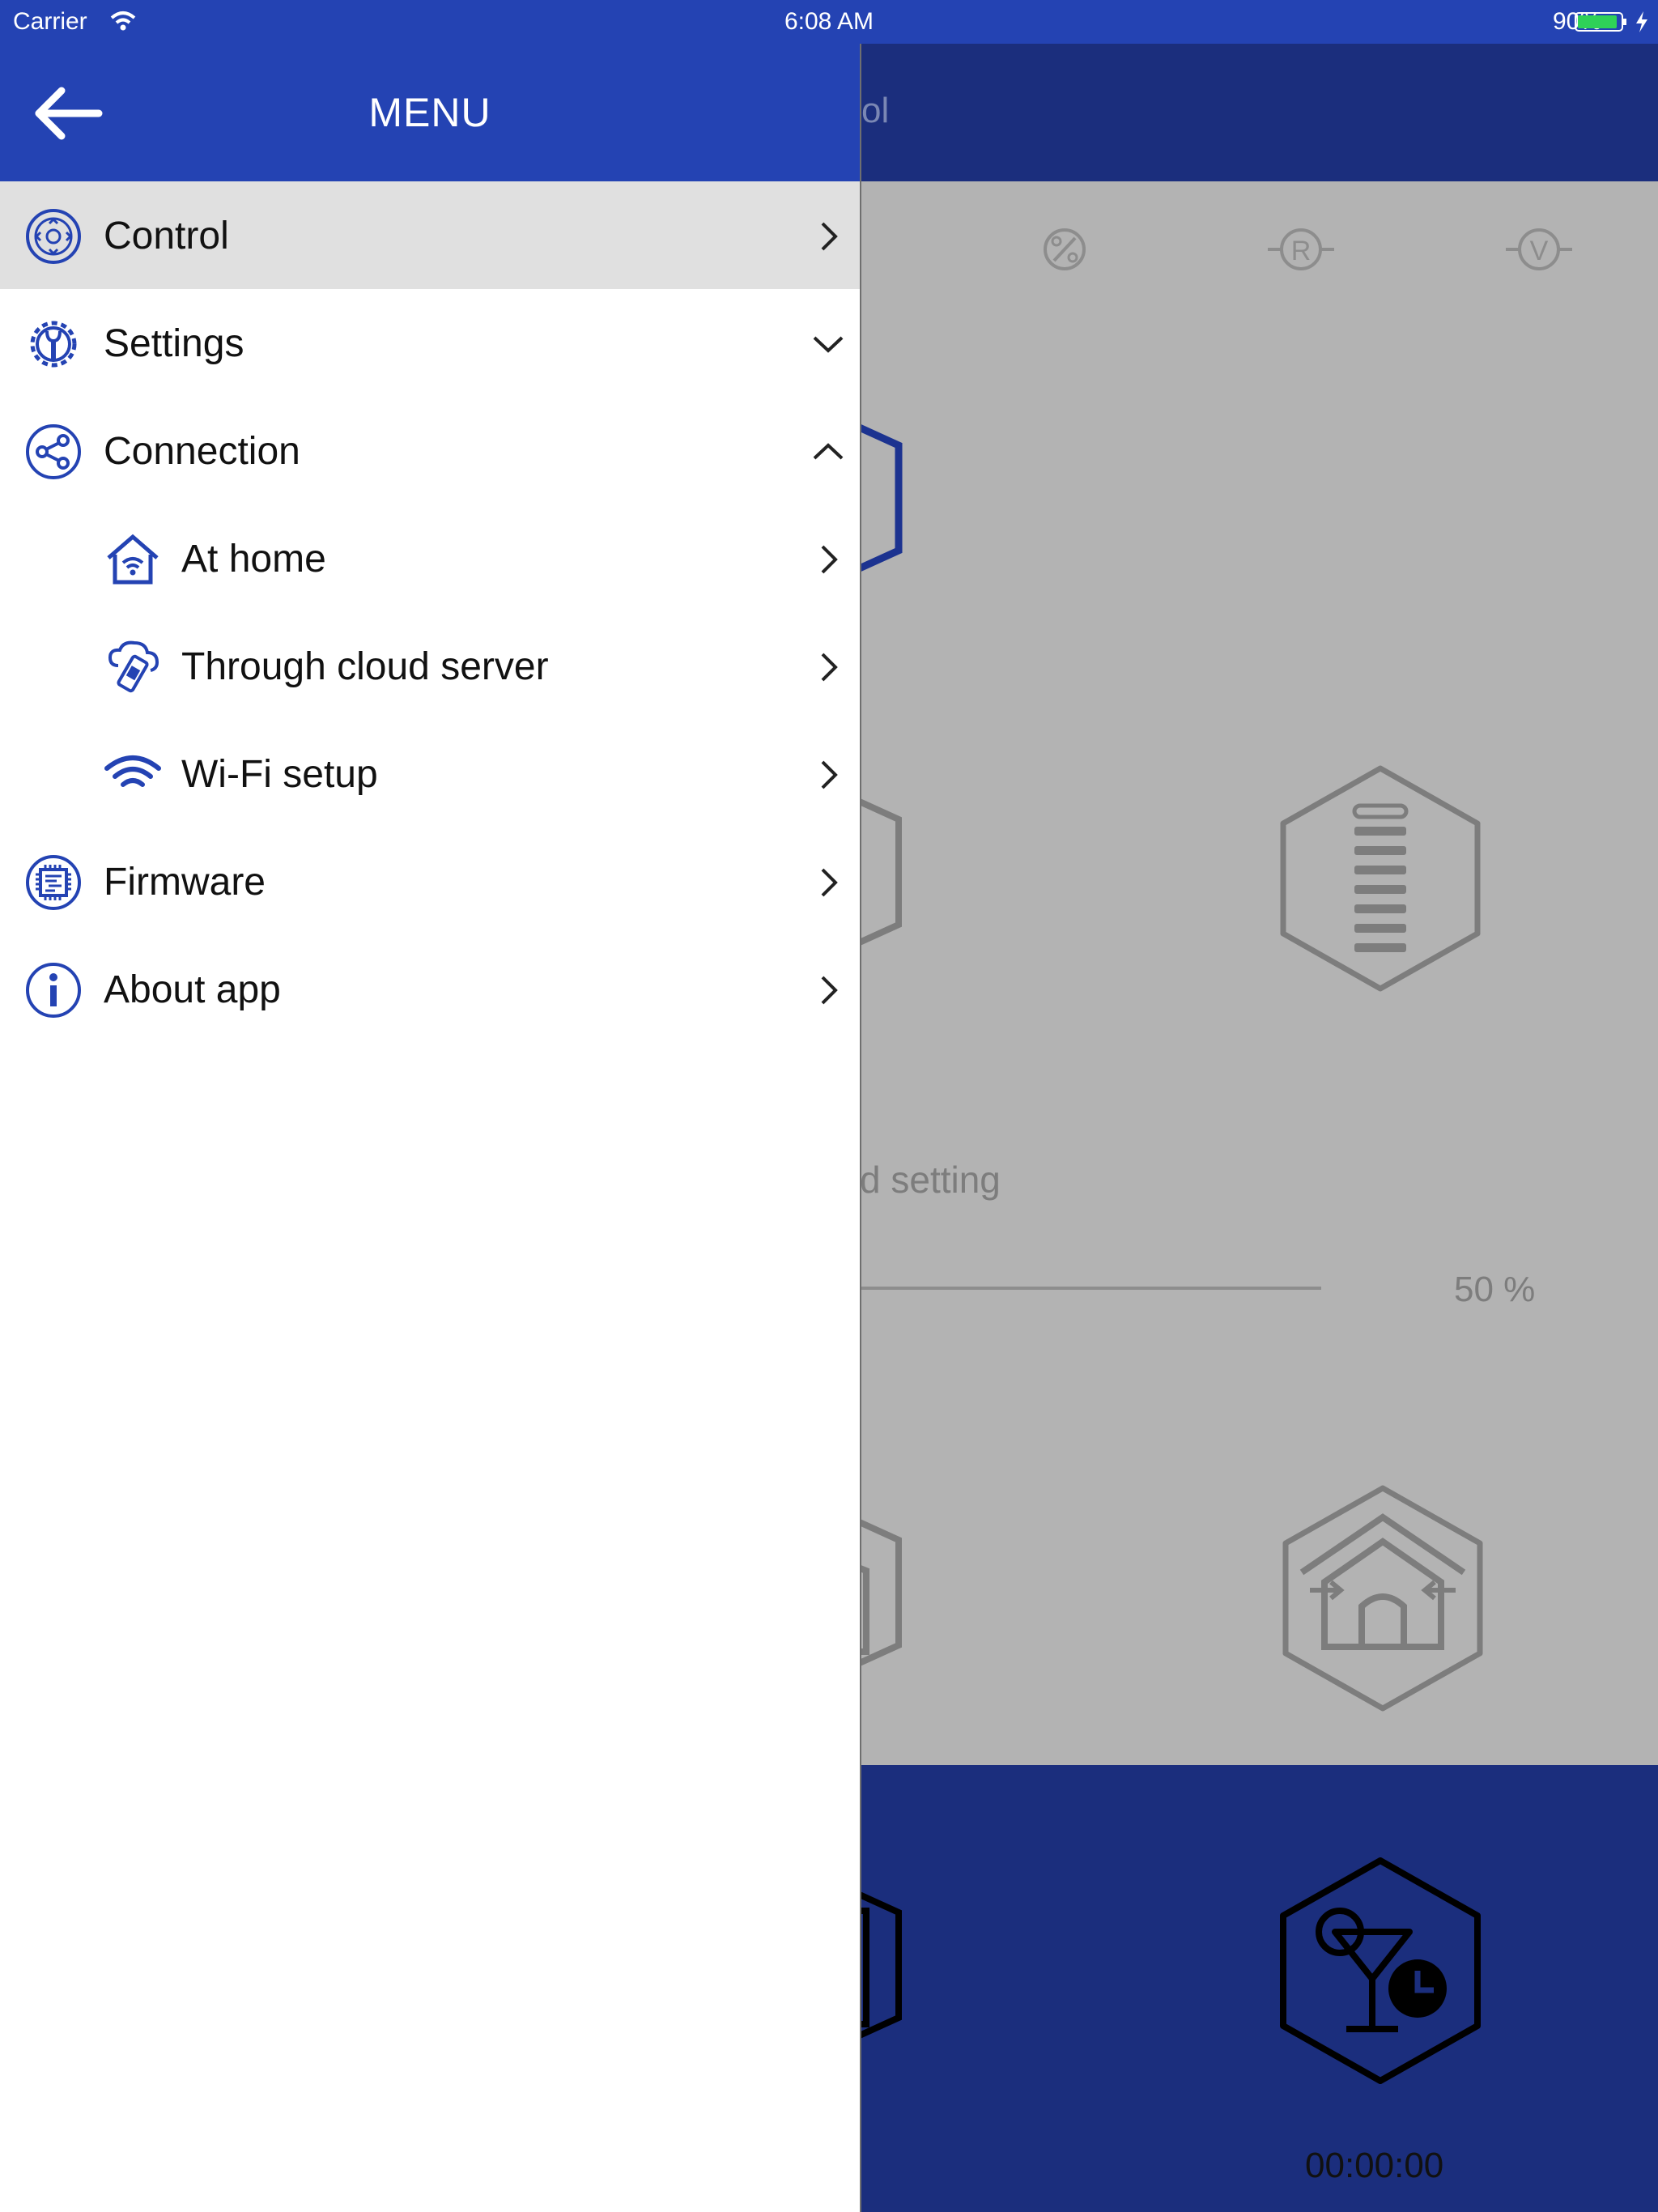 This screenshot has width=1658, height=2212. I want to click on menu-item-firmware: Firmware, so click(430, 881).